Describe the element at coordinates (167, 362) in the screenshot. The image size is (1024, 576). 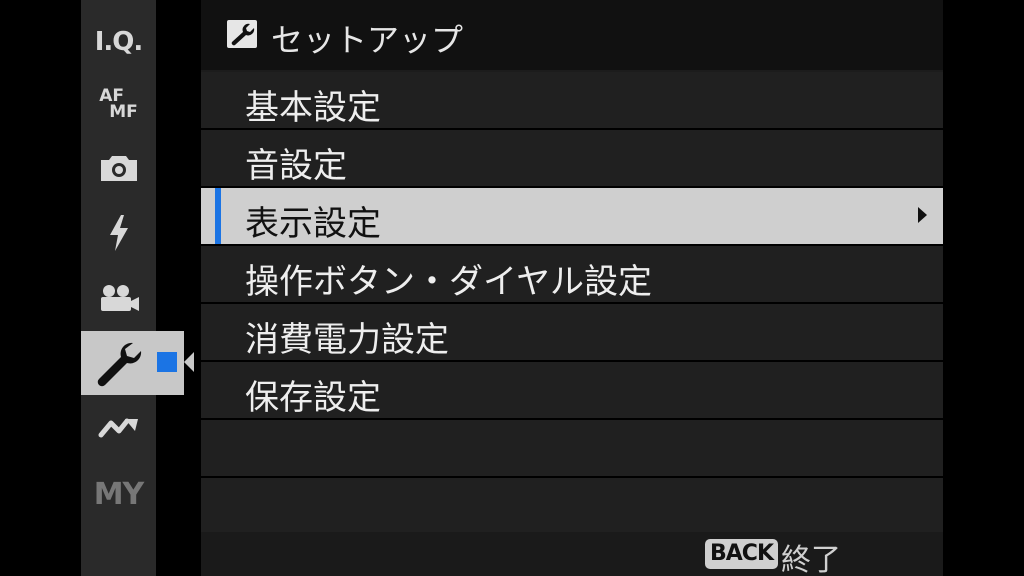
I see `selection-indicator` at that location.